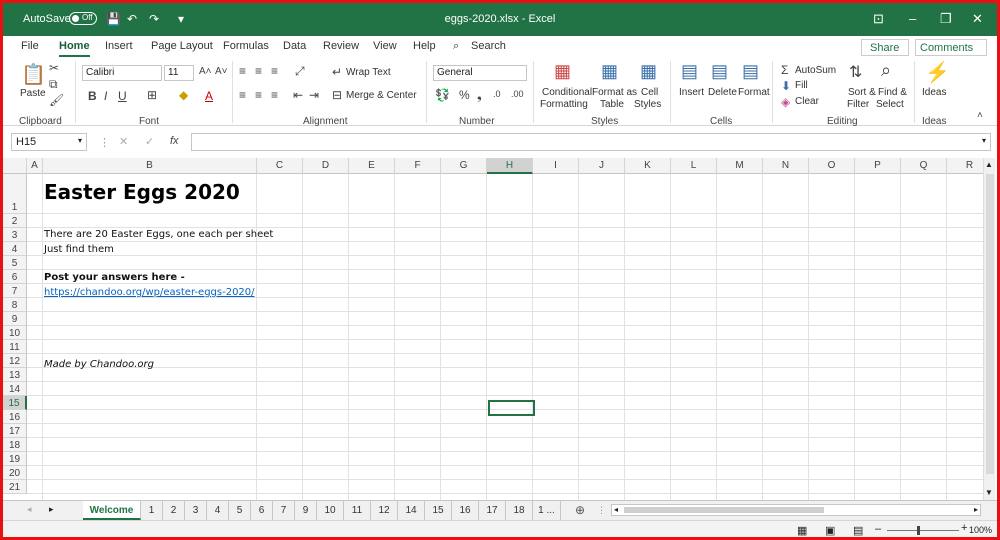 This screenshot has width=1000, height=540. Describe the element at coordinates (246, 46) in the screenshot. I see `tab-formulas: Formulas` at that location.